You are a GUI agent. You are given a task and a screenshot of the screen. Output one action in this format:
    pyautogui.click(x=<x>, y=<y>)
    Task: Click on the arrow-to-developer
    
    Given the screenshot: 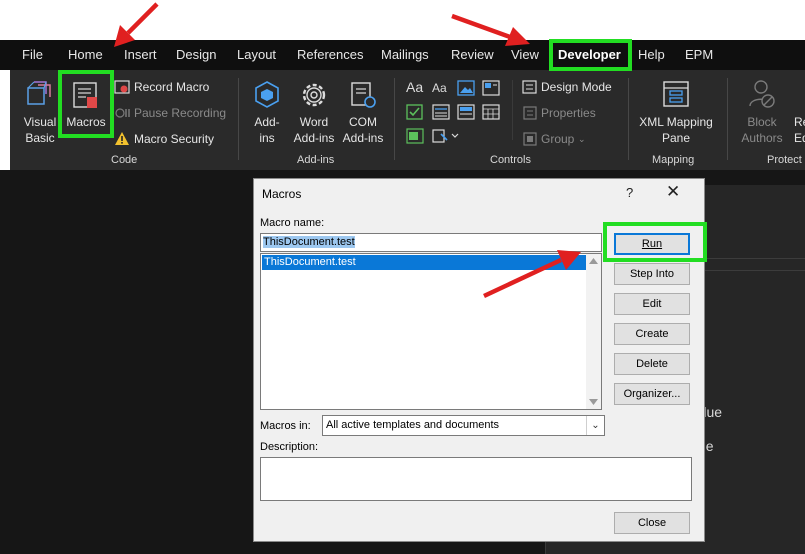 What is the action you would take?
    pyautogui.click(x=490, y=29)
    